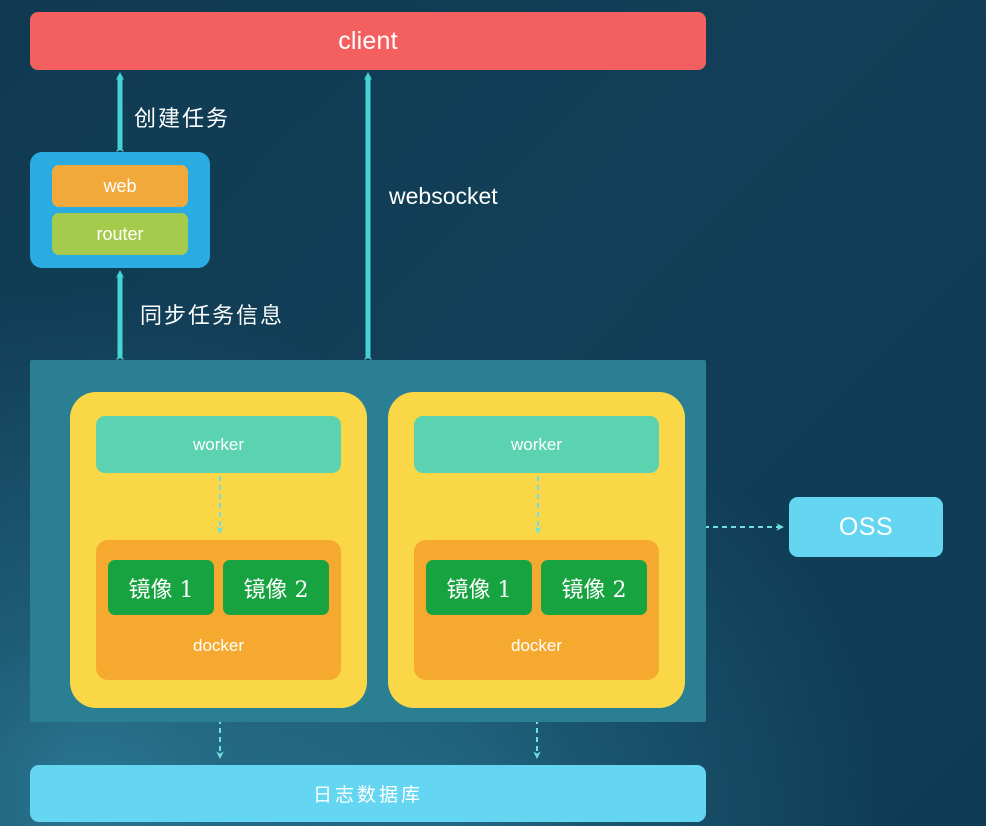 The height and width of the screenshot is (826, 986). I want to click on log-database-label: 日志数据库, so click(367, 795).